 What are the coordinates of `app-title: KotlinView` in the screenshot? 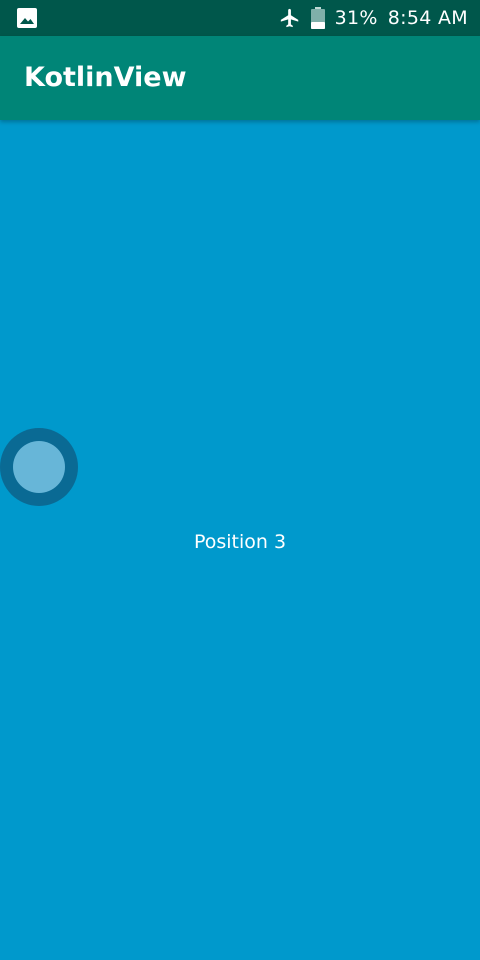 It's located at (105, 77).